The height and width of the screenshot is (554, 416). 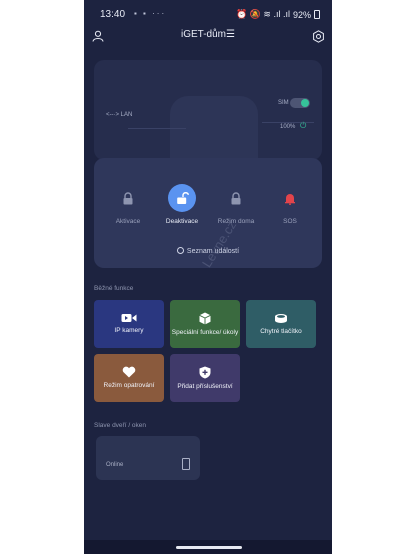 What do you see at coordinates (180, 250) in the screenshot?
I see `clock-icon` at bounding box center [180, 250].